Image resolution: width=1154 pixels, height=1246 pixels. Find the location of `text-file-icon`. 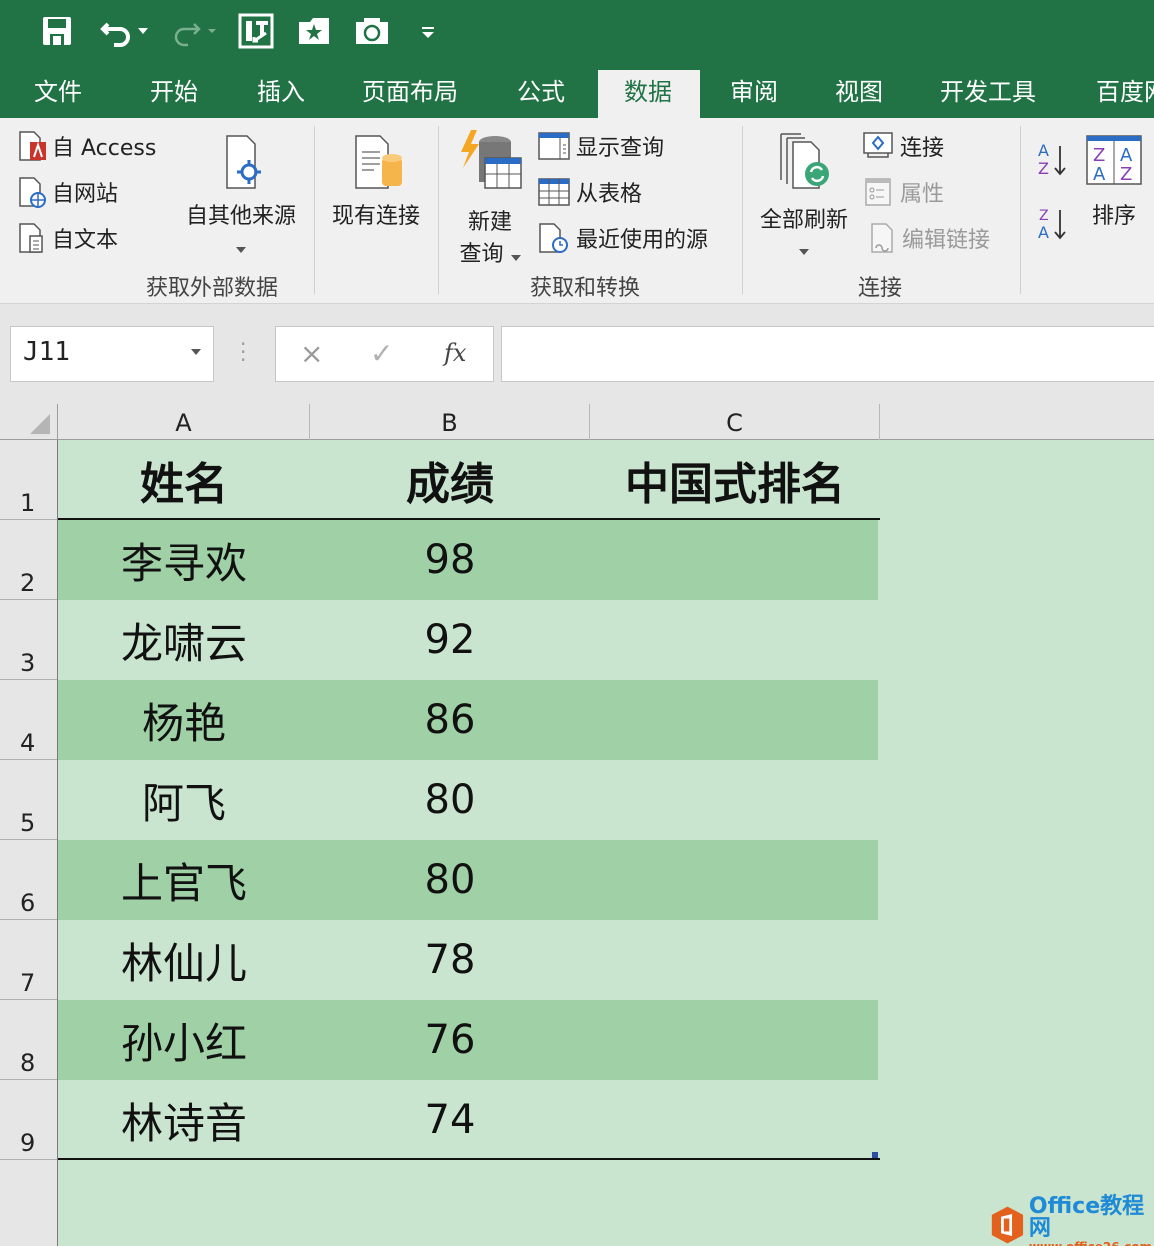

text-file-icon is located at coordinates (31, 238).